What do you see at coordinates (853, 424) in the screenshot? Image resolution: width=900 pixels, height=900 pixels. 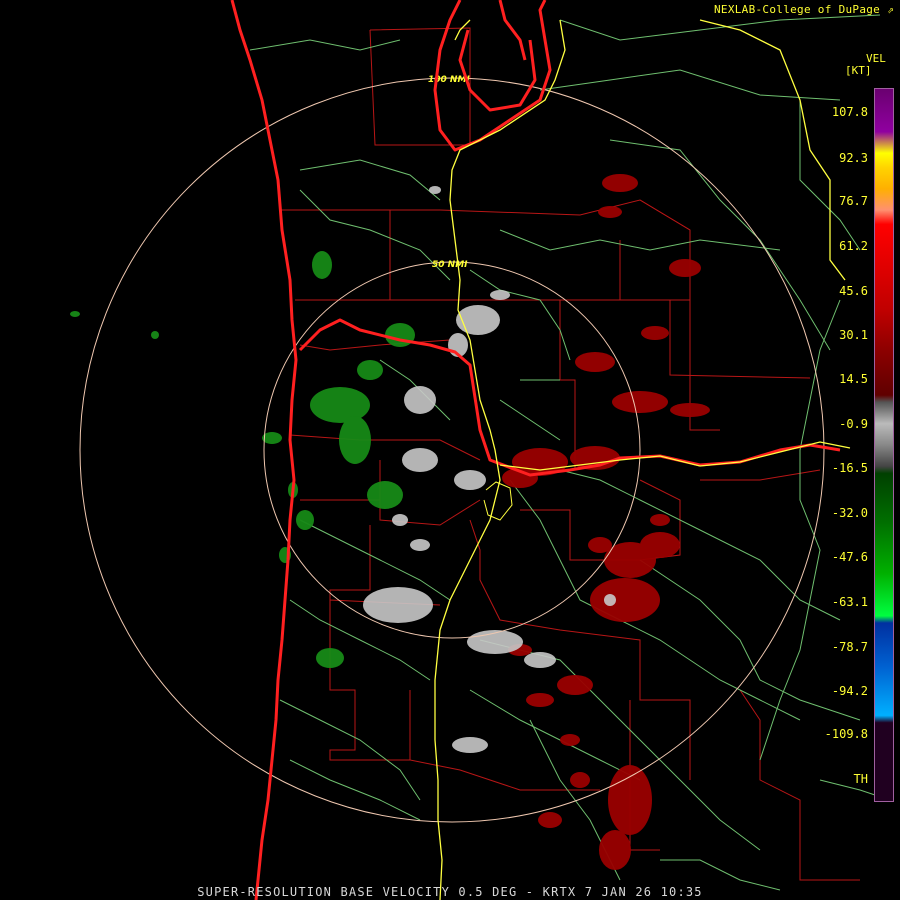 I see `legend-tick-label: -0.9` at bounding box center [853, 424].